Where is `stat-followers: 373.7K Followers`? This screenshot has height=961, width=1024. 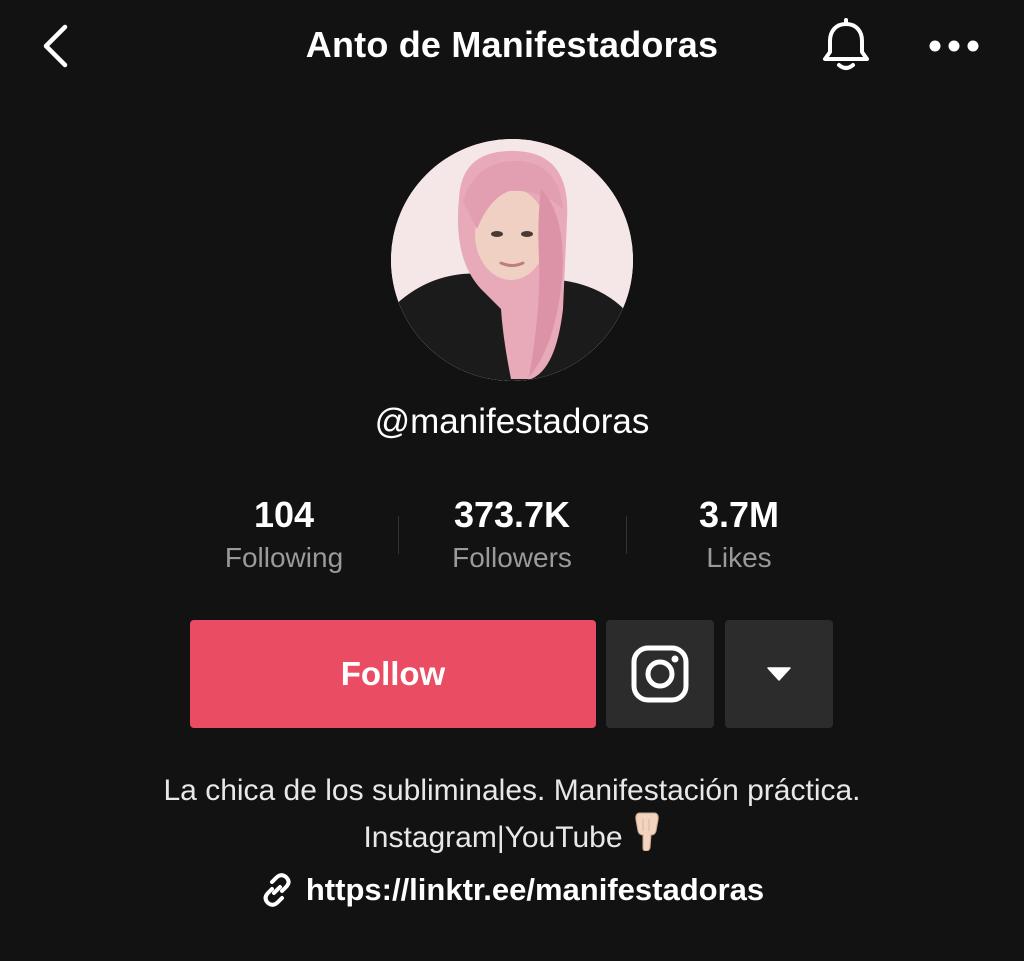 stat-followers: 373.7K Followers is located at coordinates (512, 535).